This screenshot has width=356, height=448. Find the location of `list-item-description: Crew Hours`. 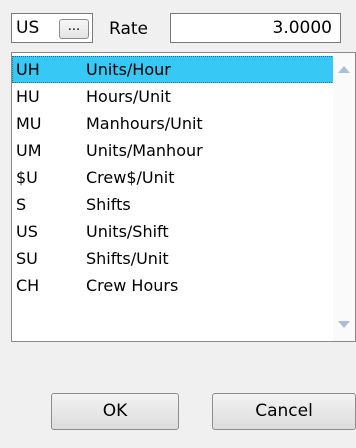

list-item-description: Crew Hours is located at coordinates (132, 285).